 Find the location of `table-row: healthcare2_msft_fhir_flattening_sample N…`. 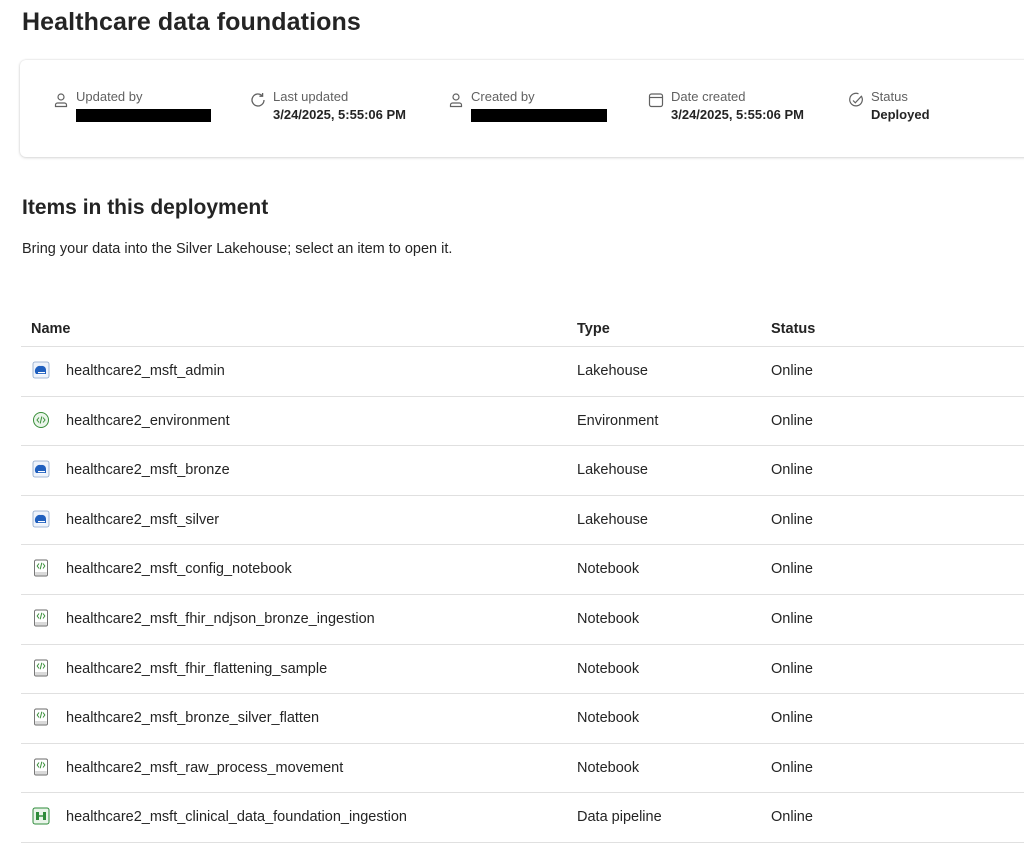

table-row: healthcare2_msft_fhir_flattening_sample N… is located at coordinates (522, 670).